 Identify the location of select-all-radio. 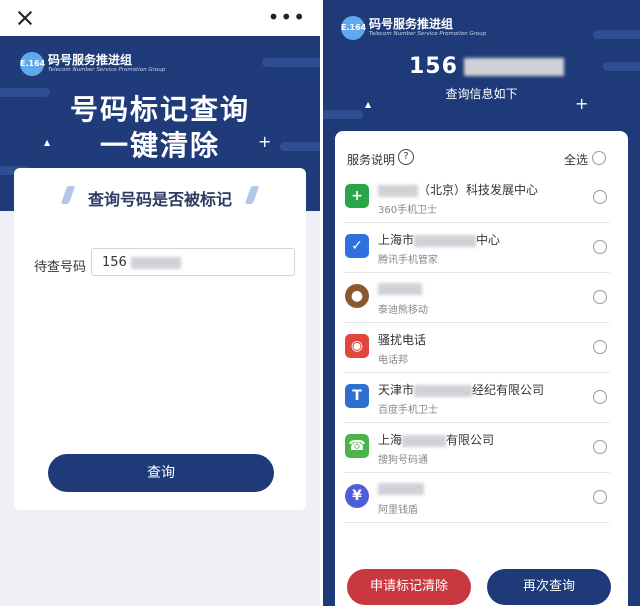
(599, 158).